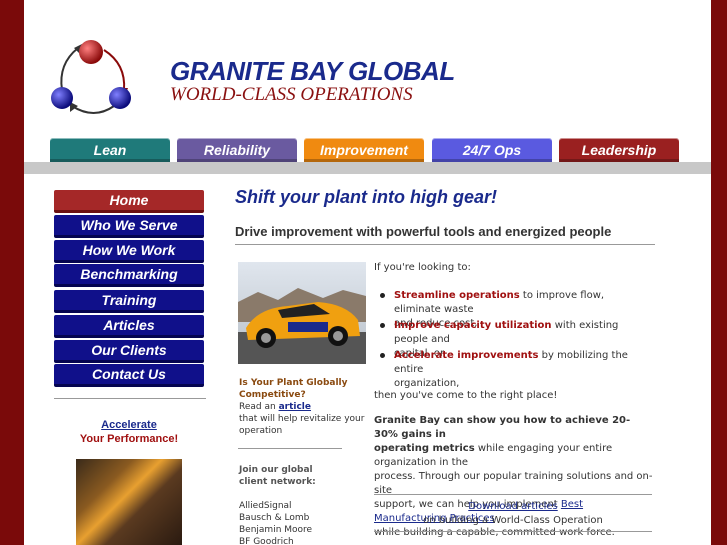 Image resolution: width=727 pixels, height=545 pixels. What do you see at coordinates (295, 407) in the screenshot?
I see `article-link: article` at bounding box center [295, 407].